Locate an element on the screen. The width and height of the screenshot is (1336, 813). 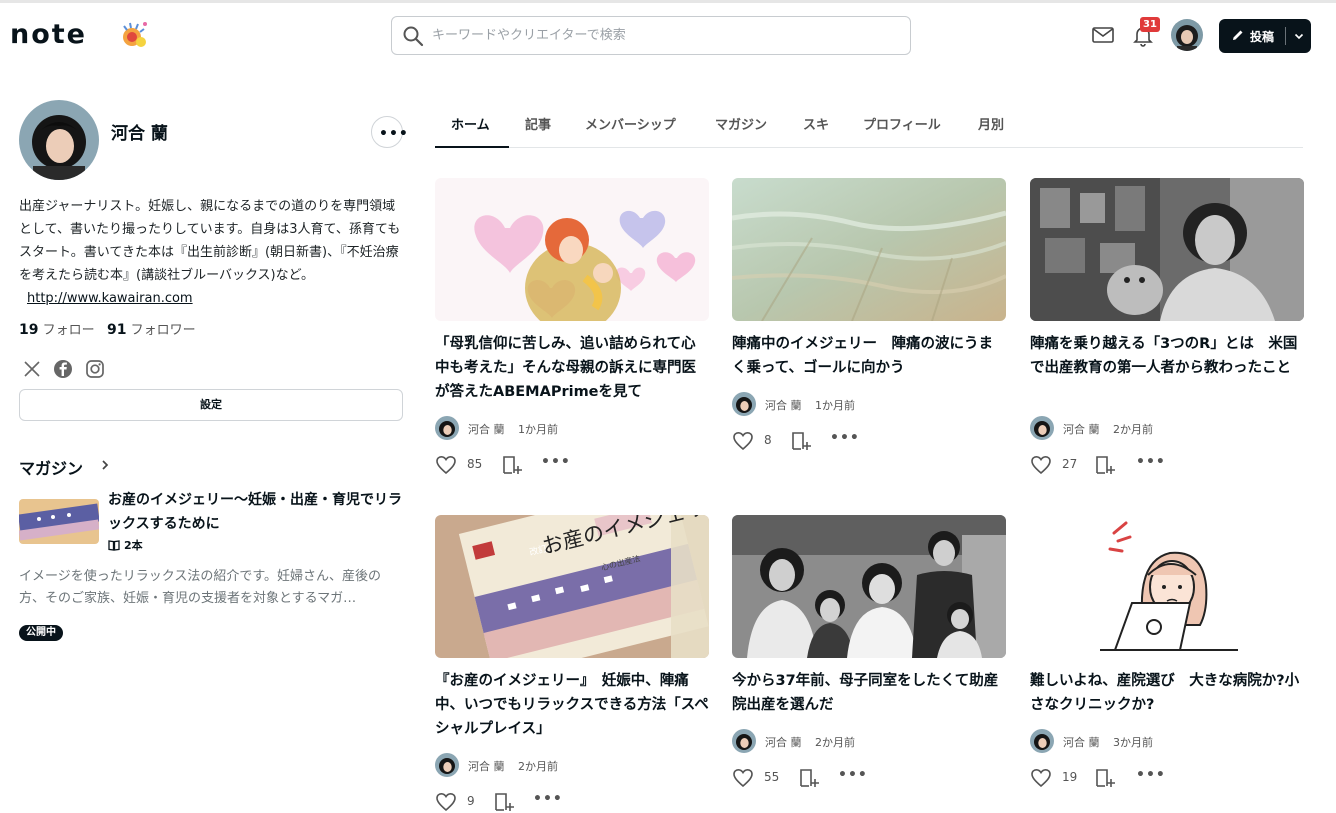
magazine-count-text: 2本 is located at coordinates (133, 545).